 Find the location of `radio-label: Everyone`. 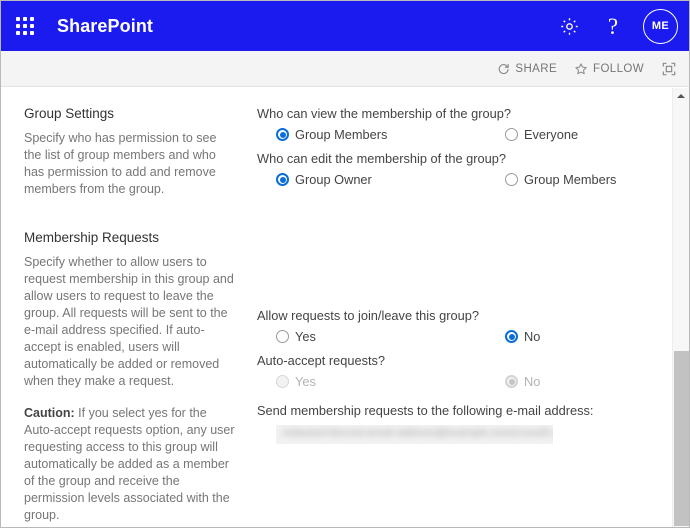

radio-label: Everyone is located at coordinates (551, 134).